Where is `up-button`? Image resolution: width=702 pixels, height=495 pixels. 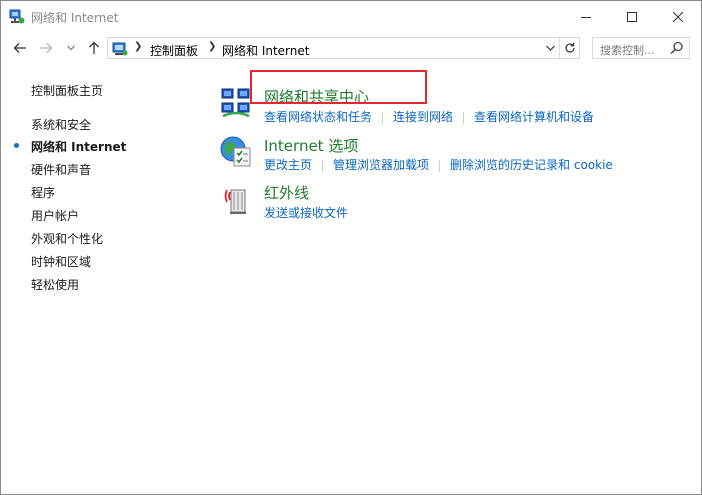 up-button is located at coordinates (94, 48).